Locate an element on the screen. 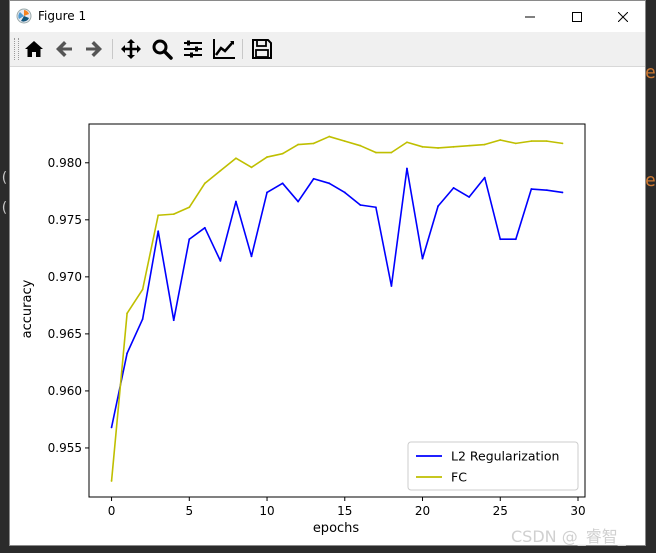 Image resolution: width=656 pixels, height=553 pixels. back-arrow-icon is located at coordinates (64, 49).